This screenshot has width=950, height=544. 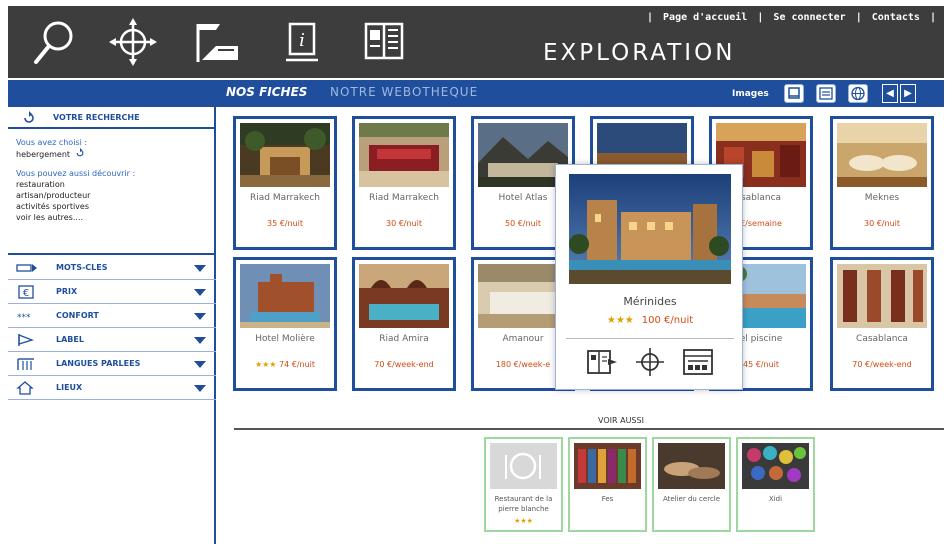 I want to click on result-card: Riad Marrakech 30 €/nuit, so click(x=404, y=183).